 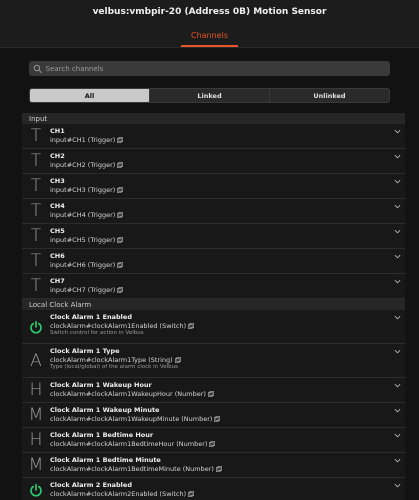 I want to click on filter-unlinked: Unlinked, so click(x=329, y=95).